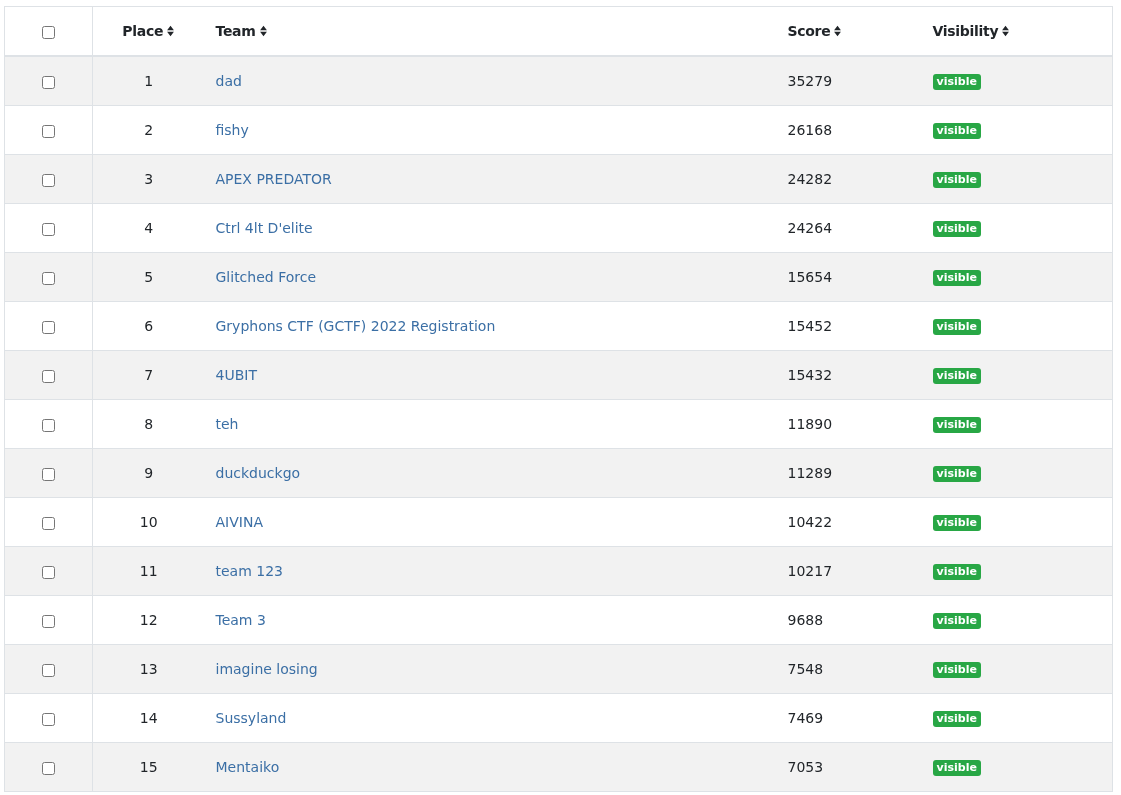  What do you see at coordinates (148, 669) in the screenshot?
I see `place-cell: 13` at bounding box center [148, 669].